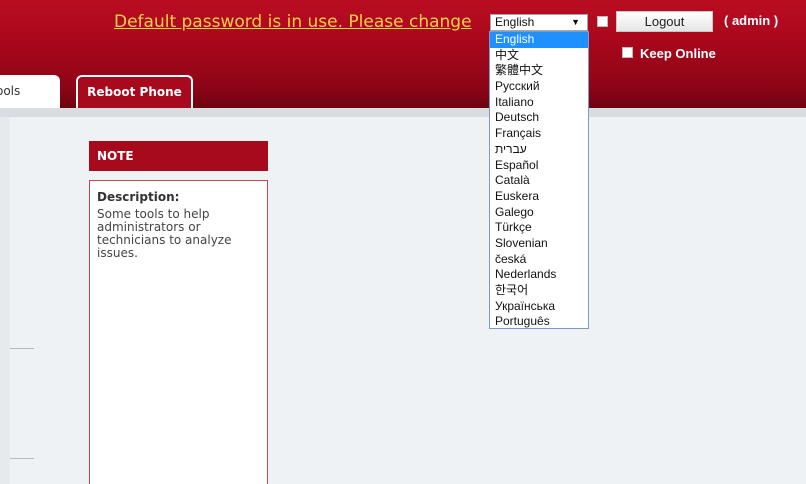  What do you see at coordinates (539, 197) in the screenshot?
I see `language-option: Euskera` at bounding box center [539, 197].